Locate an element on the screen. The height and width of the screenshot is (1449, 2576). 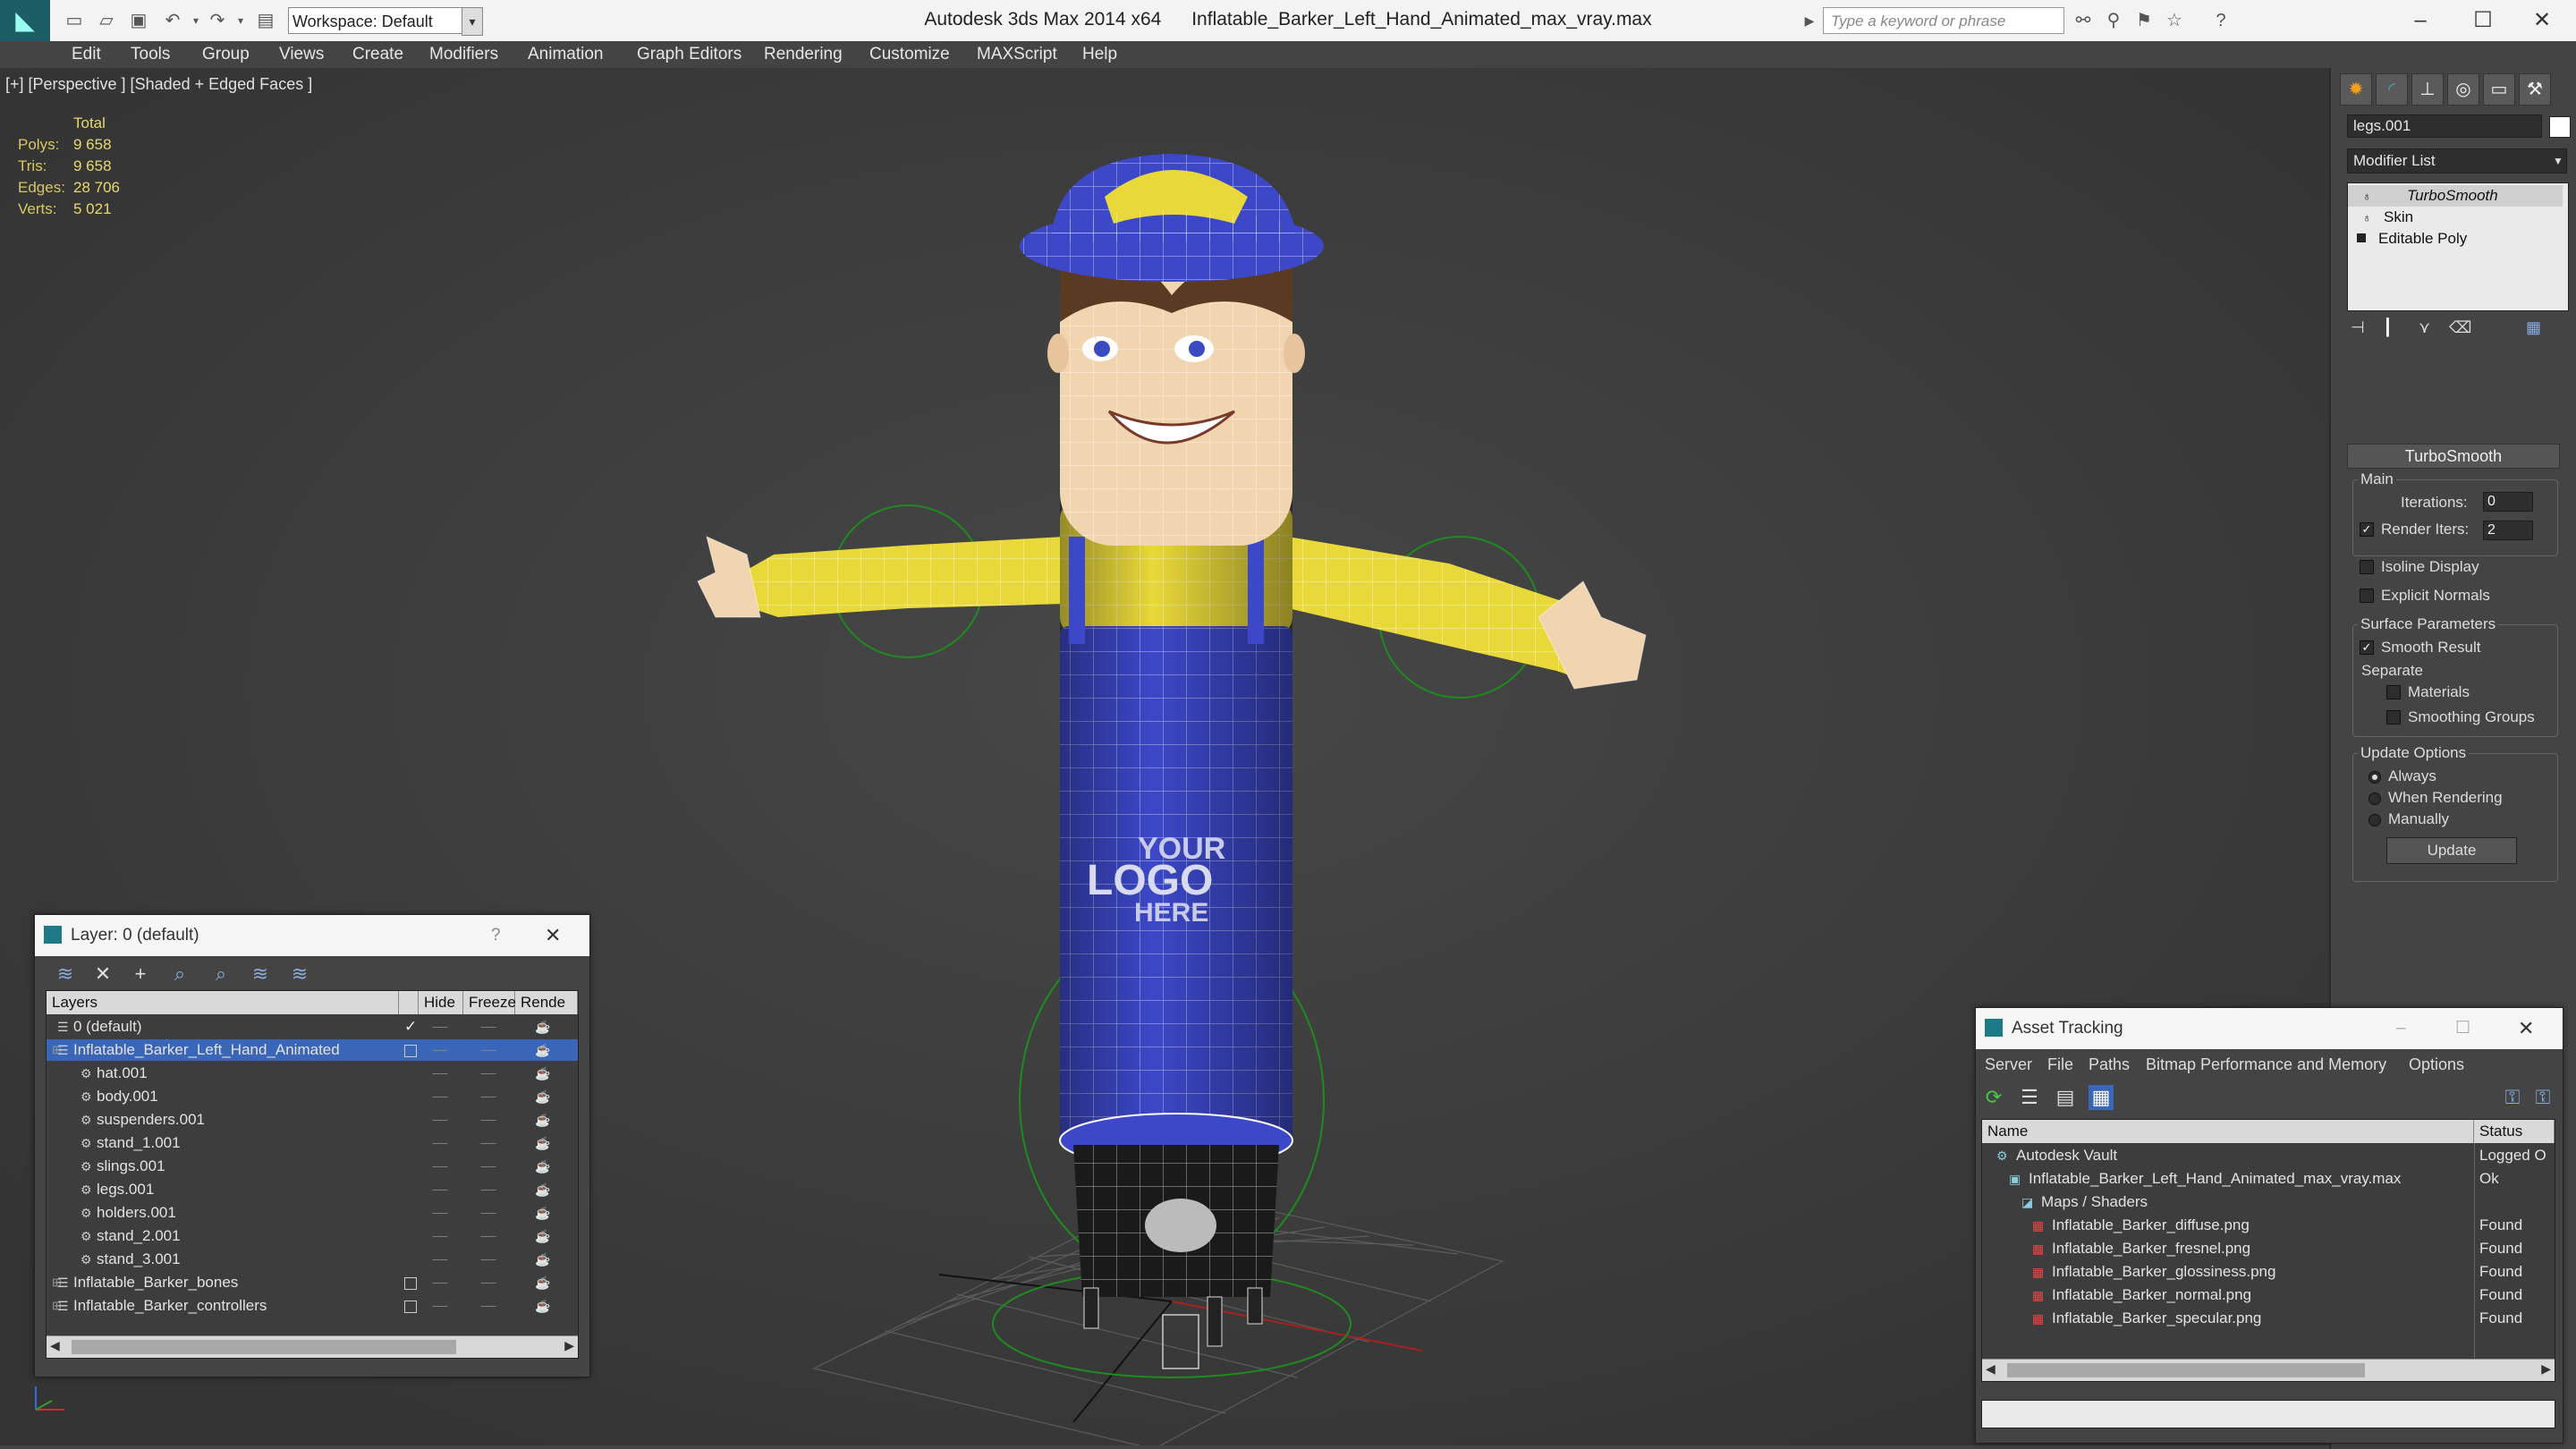
redo-dropdown-icon: ▾ is located at coordinates (240, 20).